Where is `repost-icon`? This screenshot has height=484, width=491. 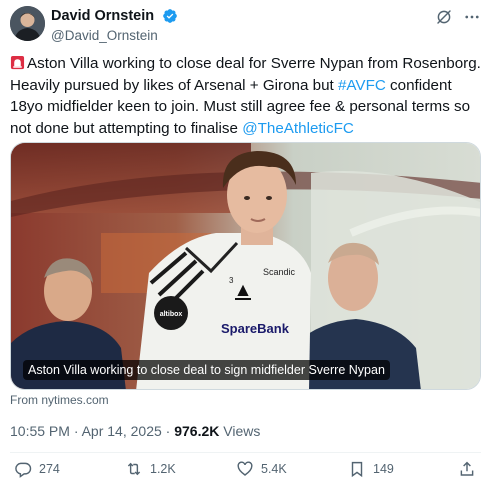 repost-icon is located at coordinates (134, 469).